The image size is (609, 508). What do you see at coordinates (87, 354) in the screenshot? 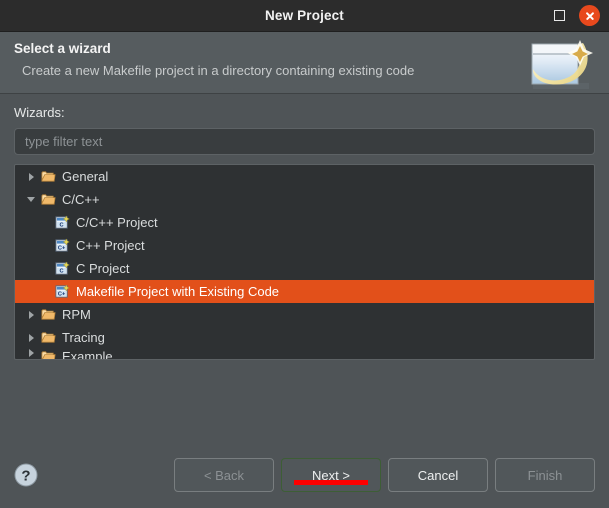
I see `tree-item-label: Example` at bounding box center [87, 354].